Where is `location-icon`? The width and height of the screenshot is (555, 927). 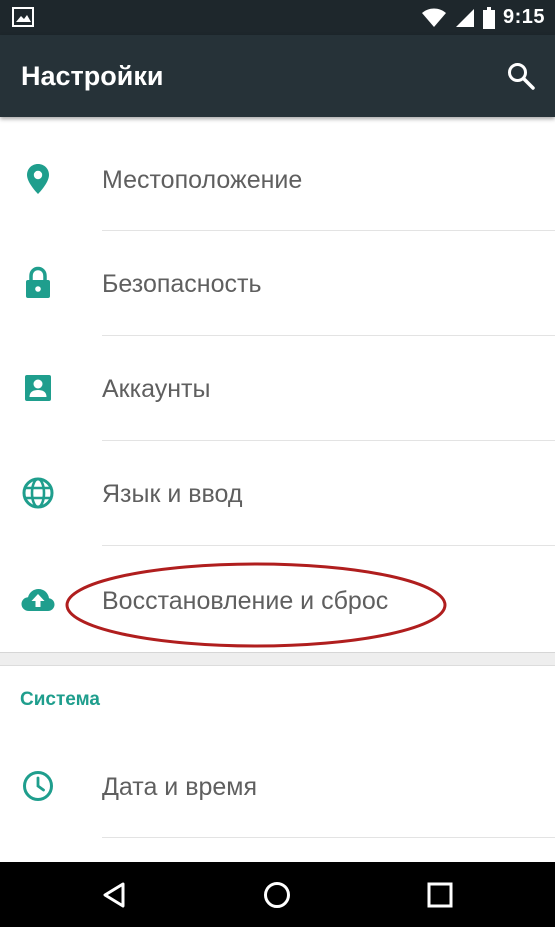
location-icon is located at coordinates (38, 179).